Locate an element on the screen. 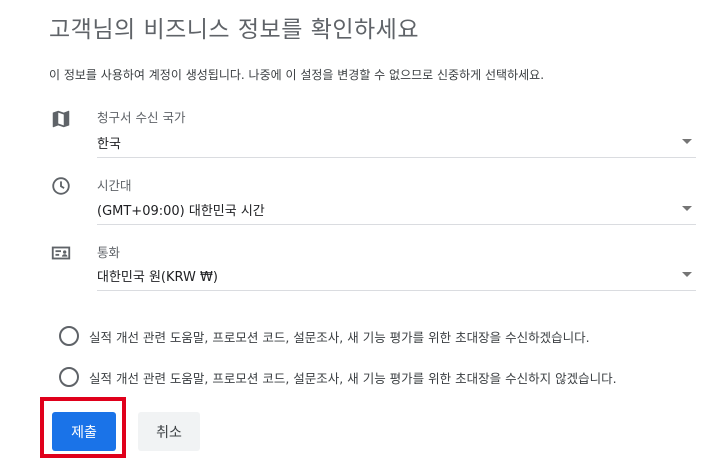  billing-country-select: 한국 is located at coordinates (396, 142).